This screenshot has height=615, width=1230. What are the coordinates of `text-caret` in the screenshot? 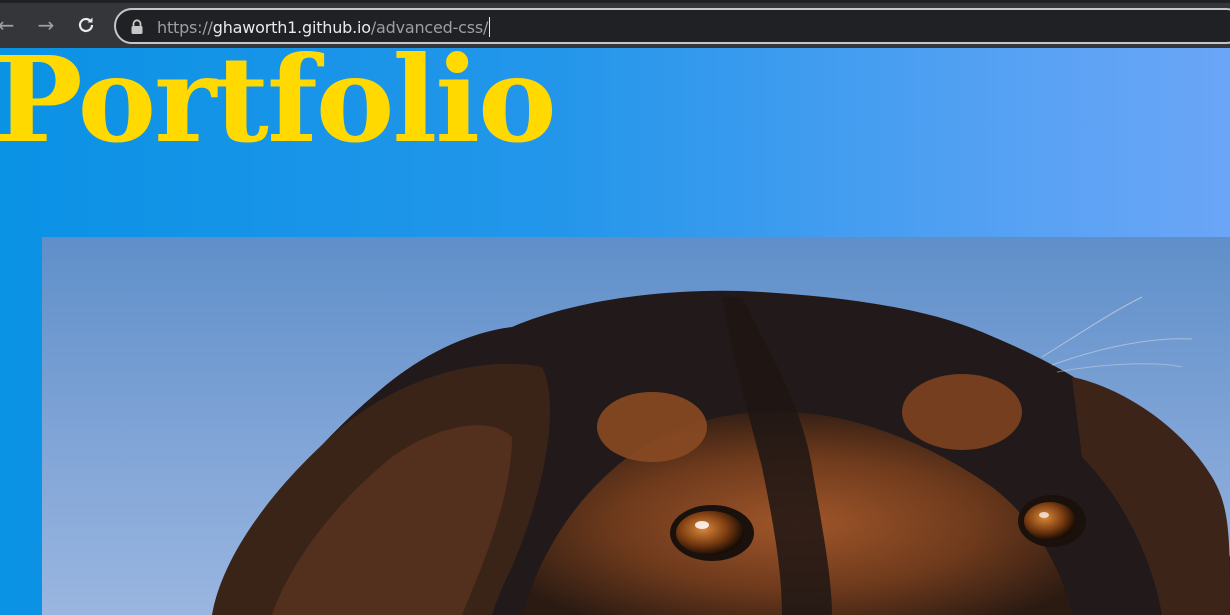 It's located at (490, 27).